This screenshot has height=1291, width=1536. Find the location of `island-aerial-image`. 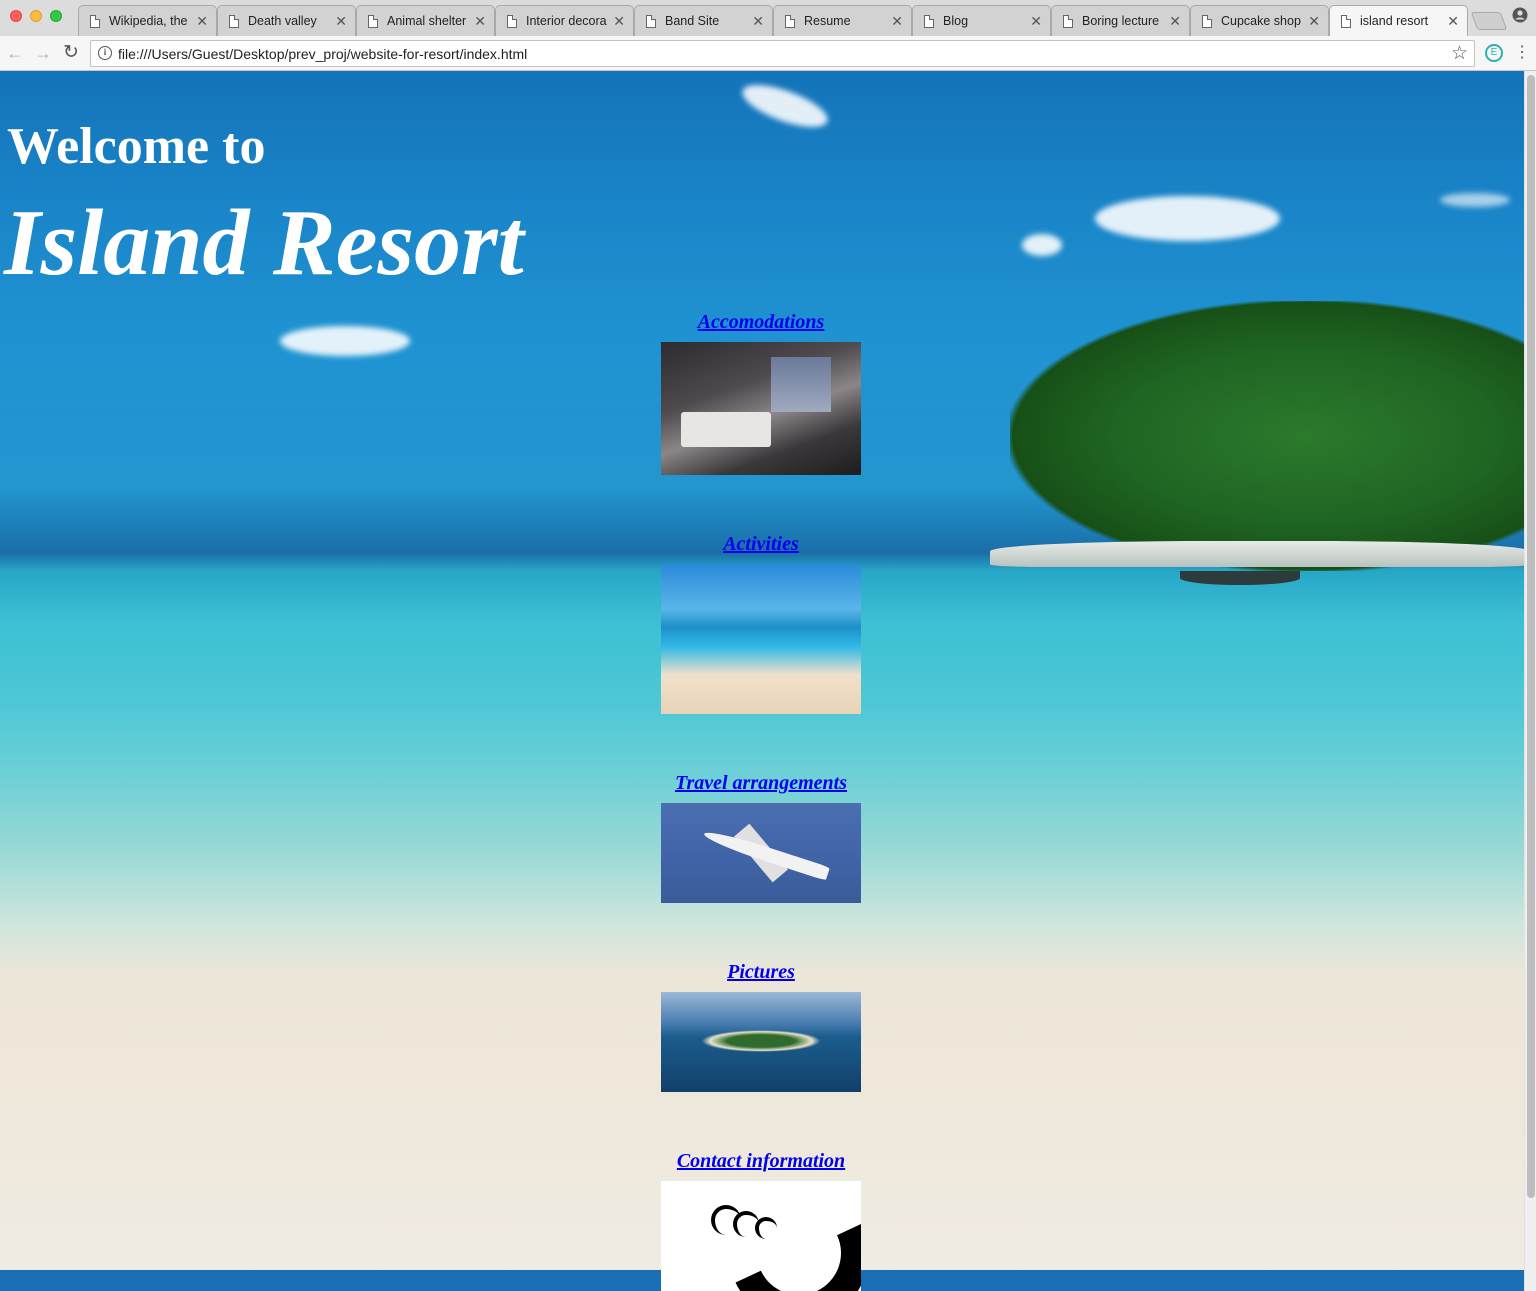

island-aerial-image is located at coordinates (761, 1042).